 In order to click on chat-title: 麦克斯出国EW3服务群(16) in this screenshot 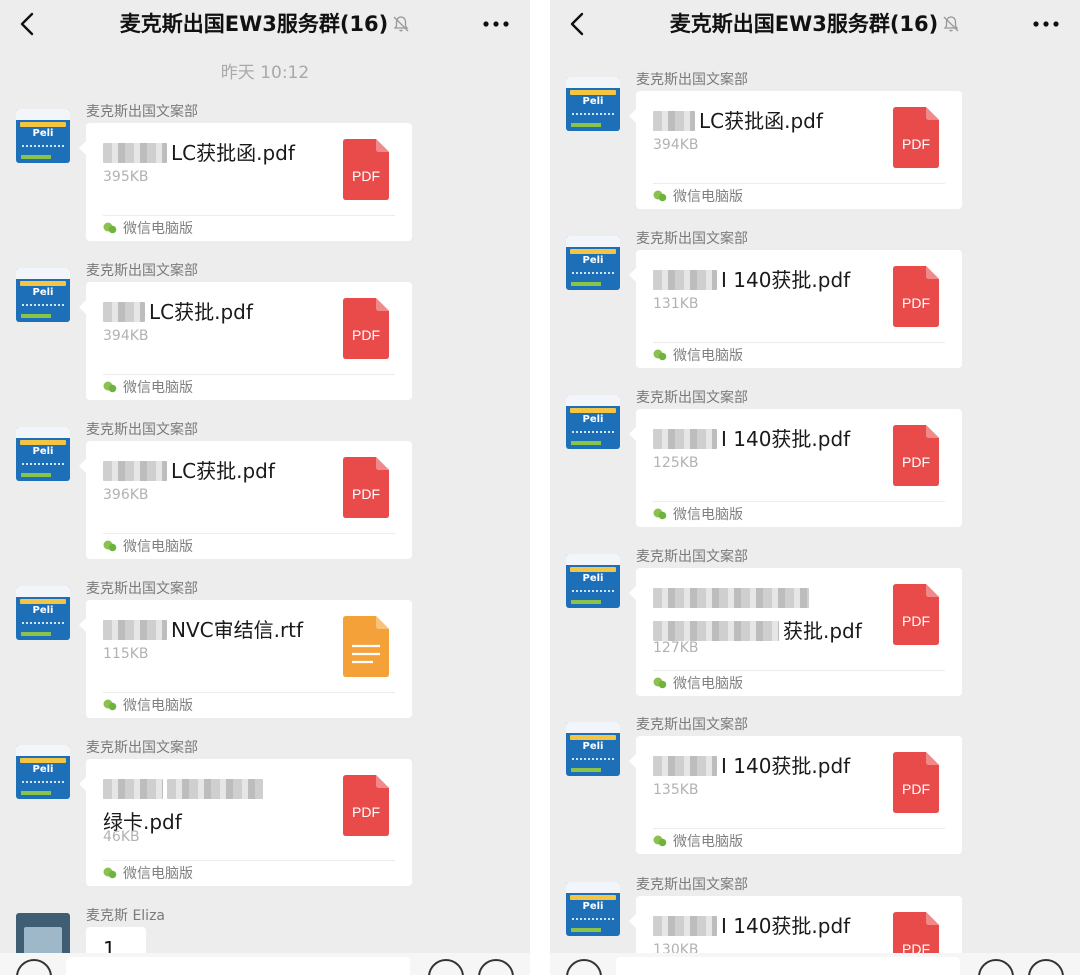, I will do `click(815, 24)`.